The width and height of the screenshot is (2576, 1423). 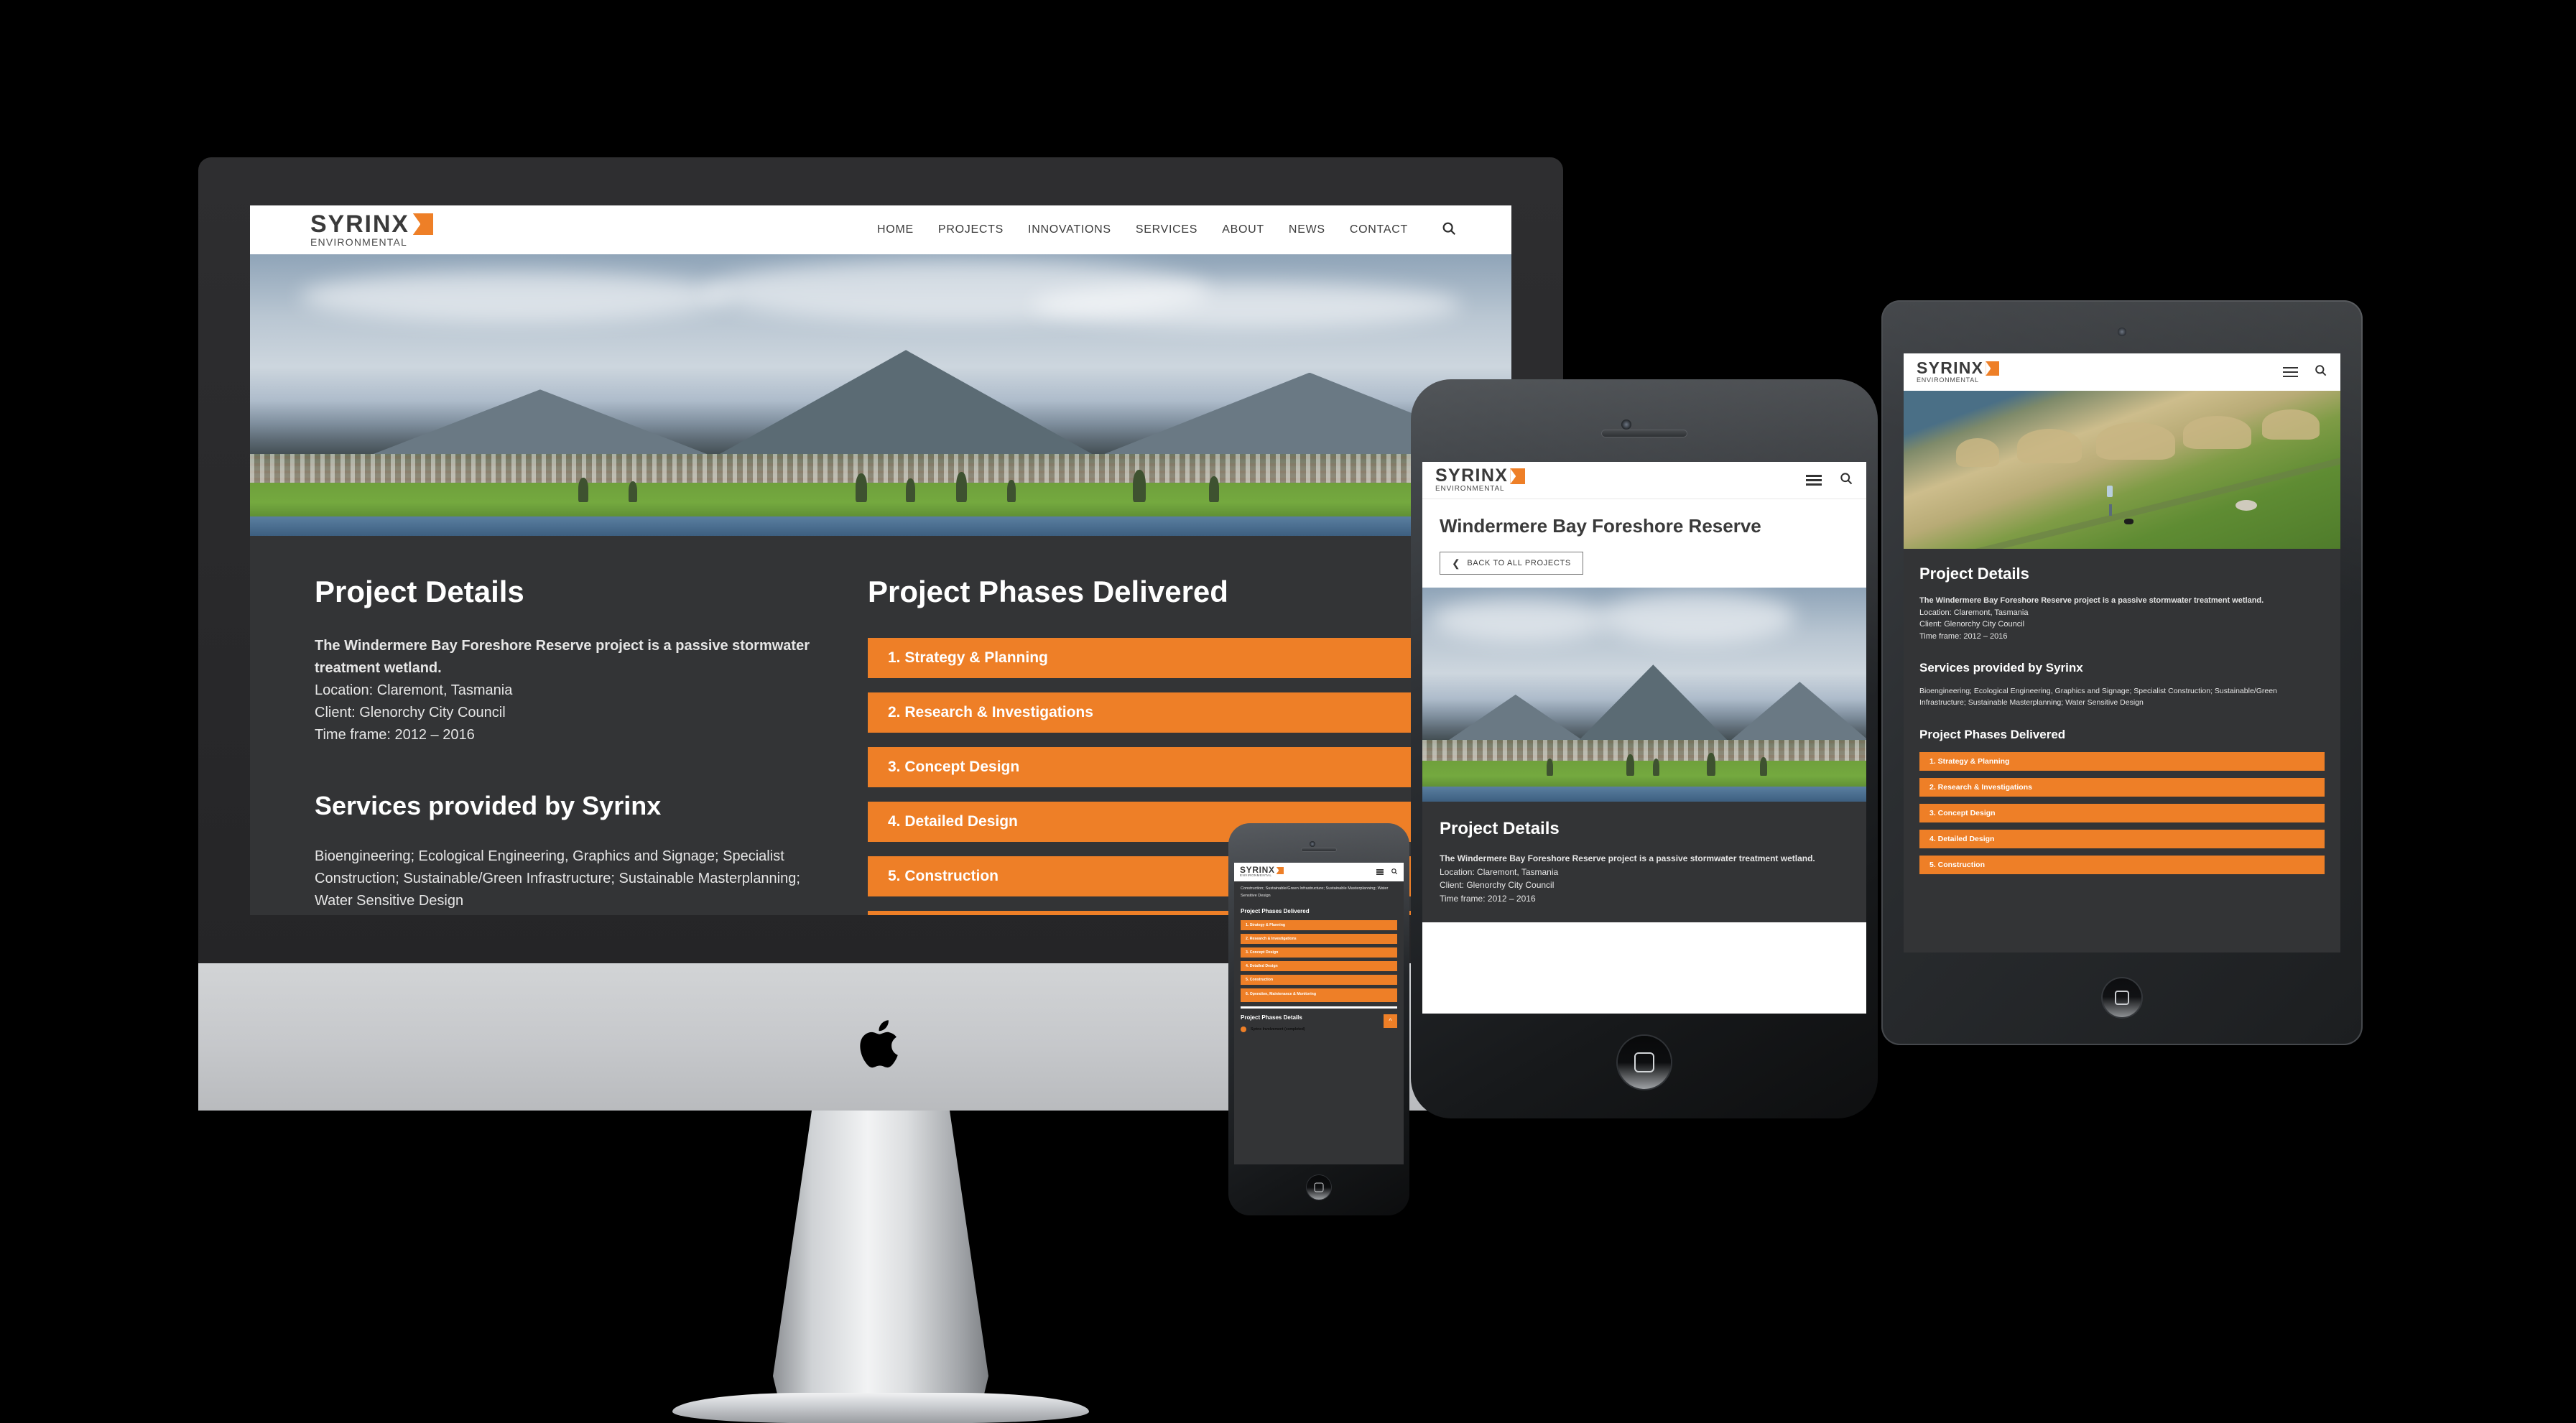 I want to click on legend-row: Syrinx Involvement (completed), so click(x=1310, y=1029).